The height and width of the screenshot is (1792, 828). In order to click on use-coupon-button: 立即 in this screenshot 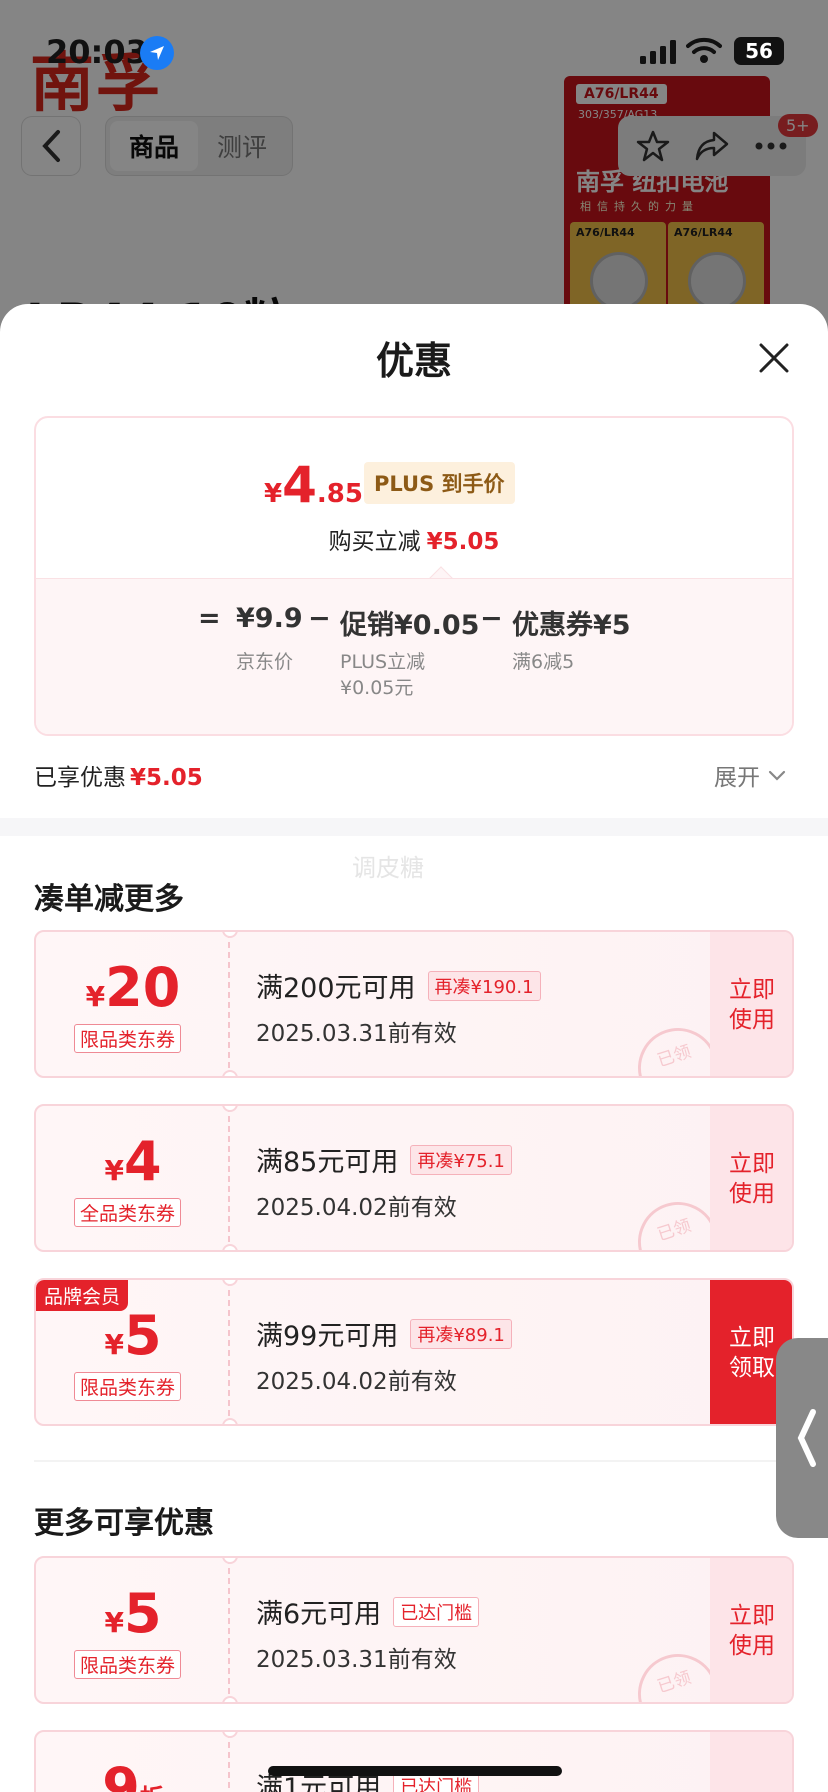, I will do `click(751, 1762)`.